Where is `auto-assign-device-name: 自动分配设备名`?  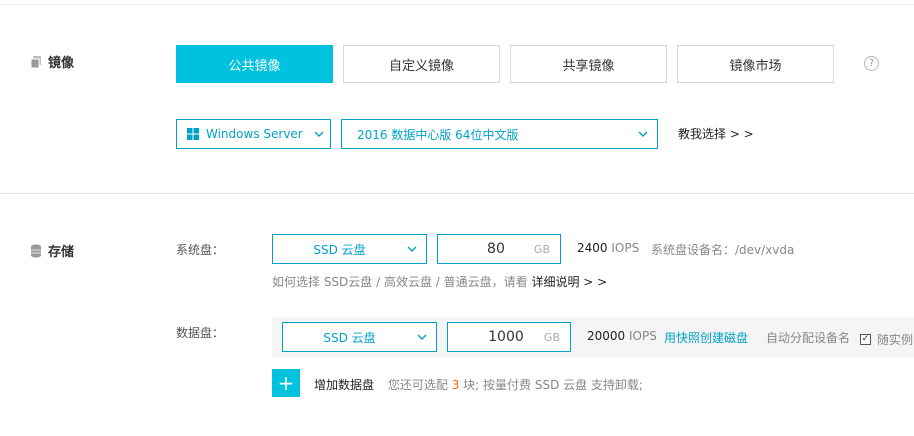
auto-assign-device-name: 自动分配设备名 is located at coordinates (808, 338).